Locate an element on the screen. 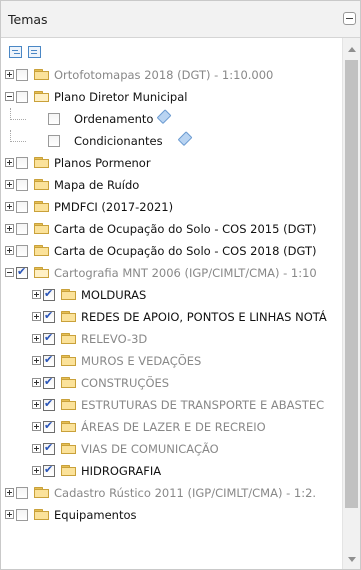 This screenshot has height=570, width=361. vertical-scrollbar is located at coordinates (351, 303).